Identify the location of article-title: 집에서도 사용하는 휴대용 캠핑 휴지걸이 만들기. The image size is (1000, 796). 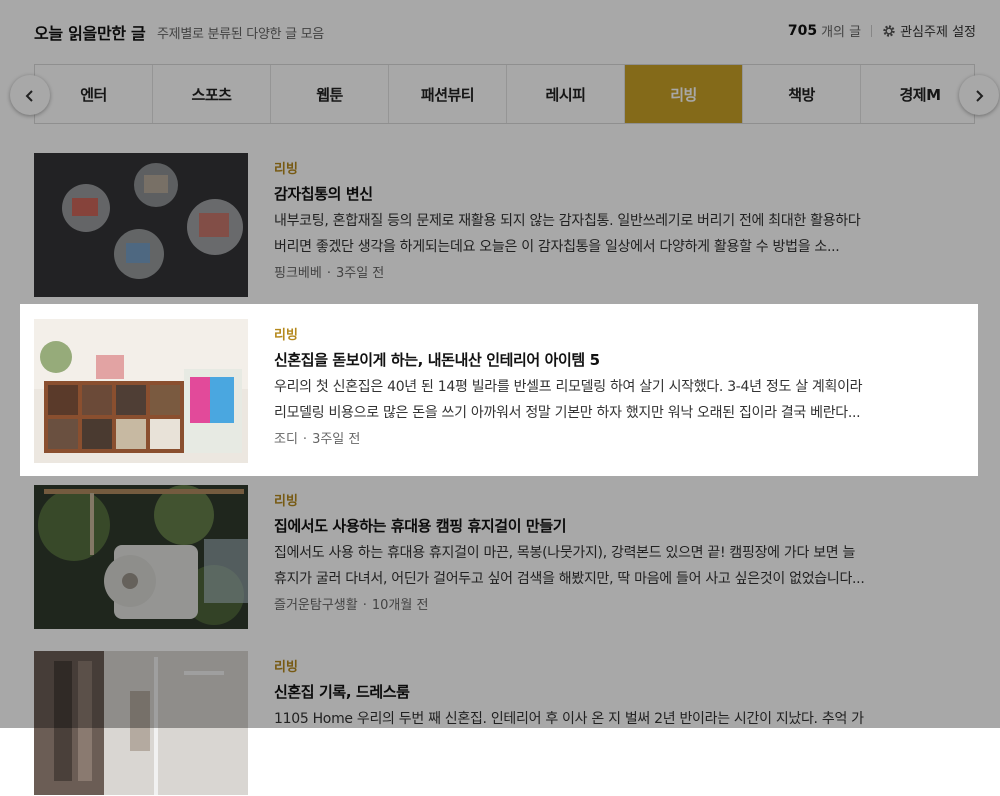
(604, 525).